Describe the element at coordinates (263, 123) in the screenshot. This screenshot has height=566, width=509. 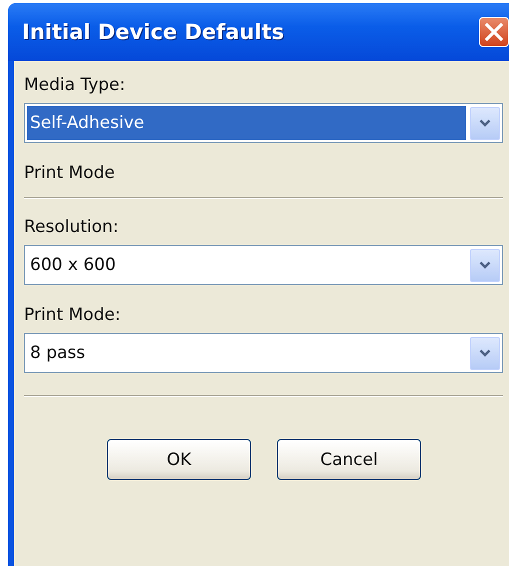
I see `dropdown: Self-Adhesive` at that location.